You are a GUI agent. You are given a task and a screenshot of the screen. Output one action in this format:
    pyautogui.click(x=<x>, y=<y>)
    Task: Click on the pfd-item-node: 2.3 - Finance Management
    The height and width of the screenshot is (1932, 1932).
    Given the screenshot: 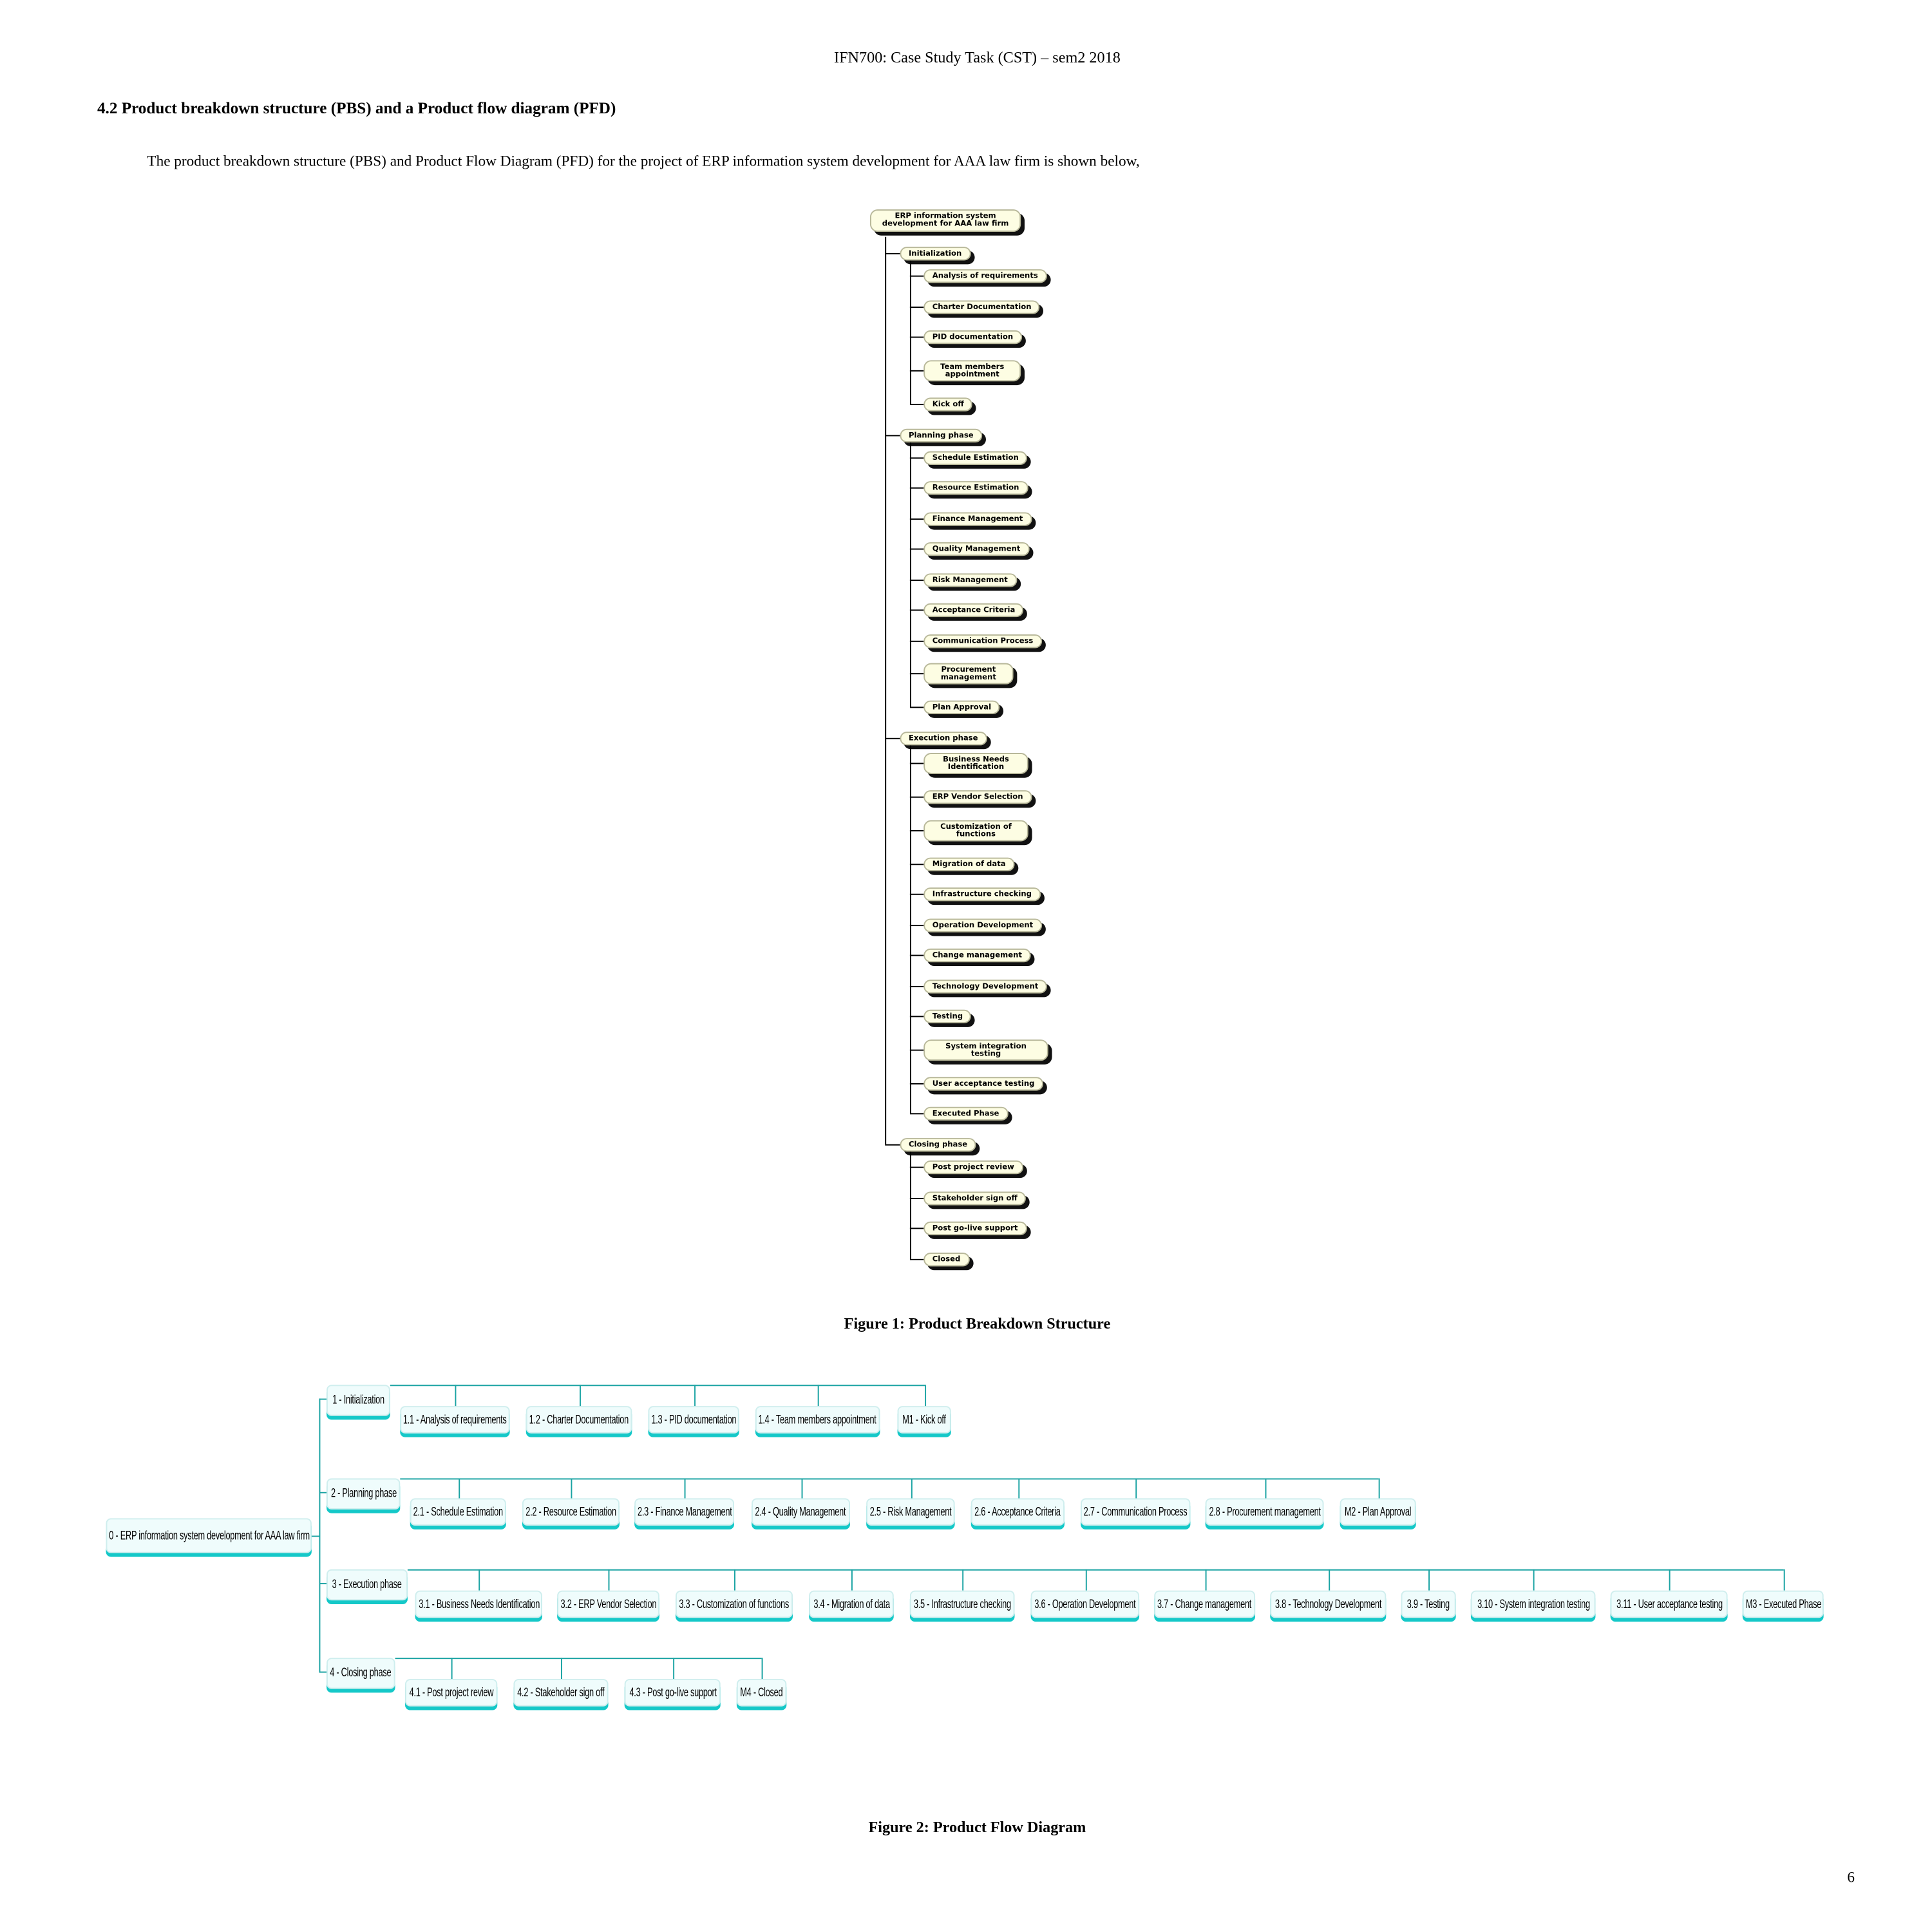 What is the action you would take?
    pyautogui.click(x=684, y=1512)
    